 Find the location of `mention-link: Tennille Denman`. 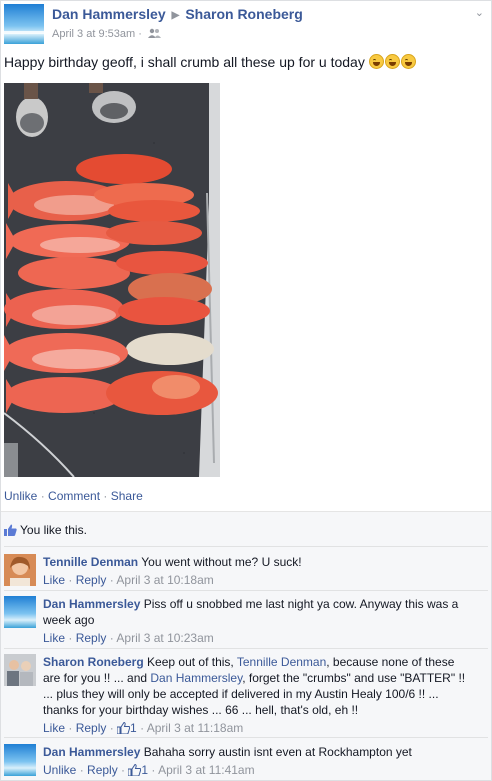

mention-link: Tennille Denman is located at coordinates (281, 662).